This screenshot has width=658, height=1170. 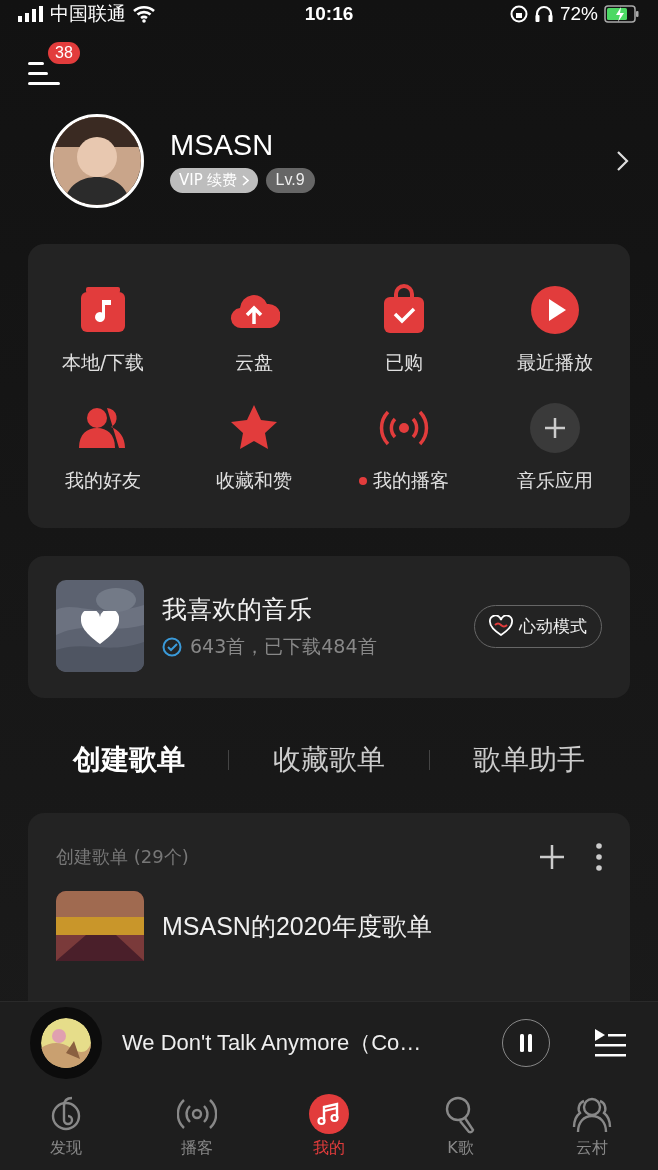 What do you see at coordinates (460, 1127) in the screenshot?
I see `nav-tab: K歌` at bounding box center [460, 1127].